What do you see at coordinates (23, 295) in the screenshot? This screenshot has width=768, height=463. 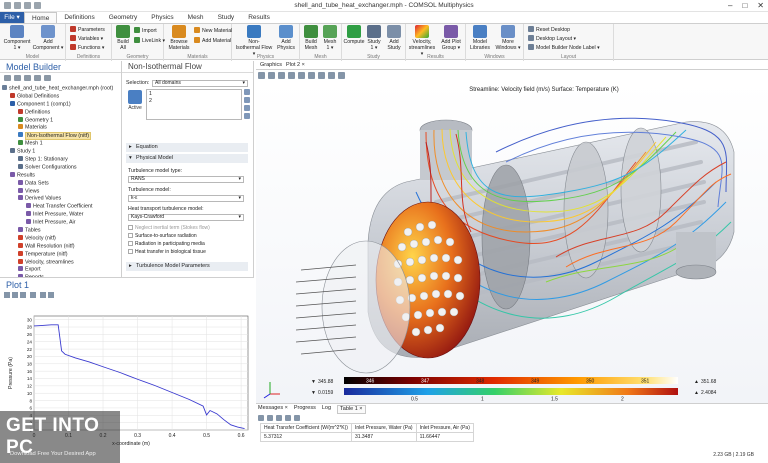 I see `zoom-box-icon` at bounding box center [23, 295].